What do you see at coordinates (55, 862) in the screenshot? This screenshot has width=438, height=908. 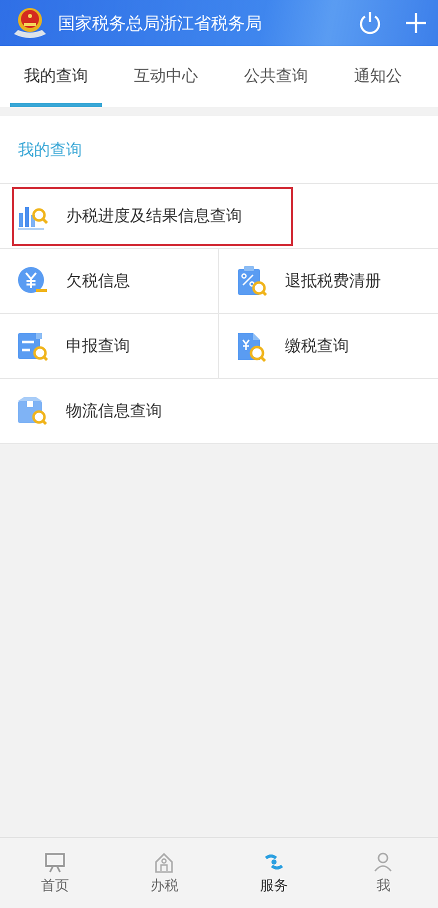 I see `board-icon` at bounding box center [55, 862].